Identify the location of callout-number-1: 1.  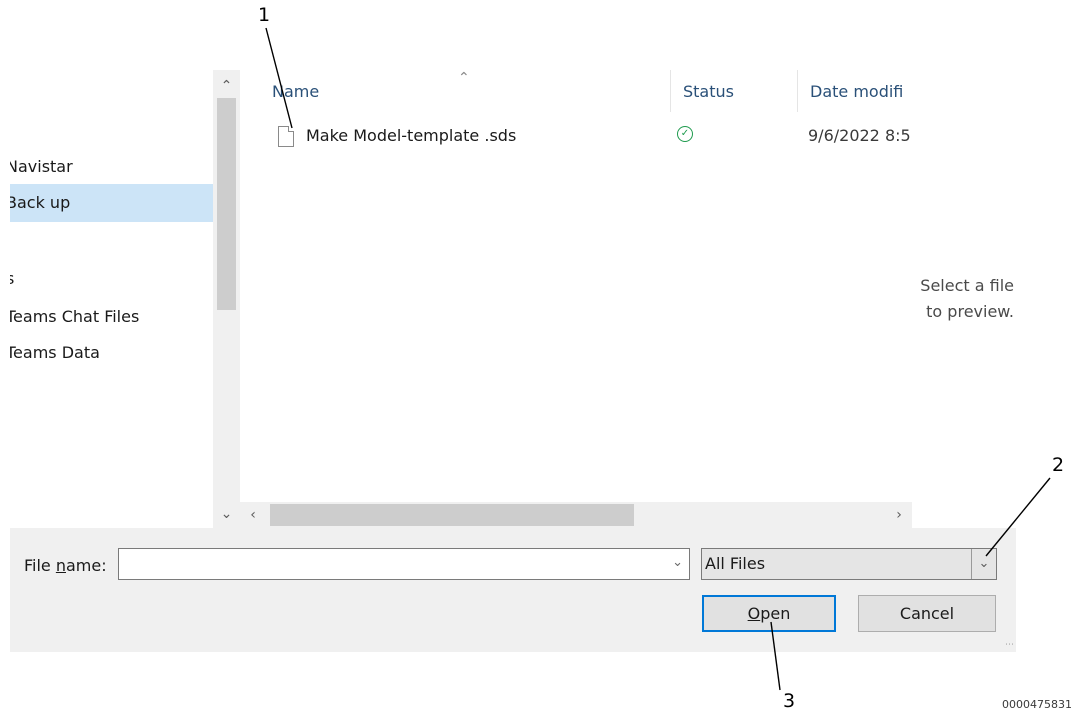
(264, 15).